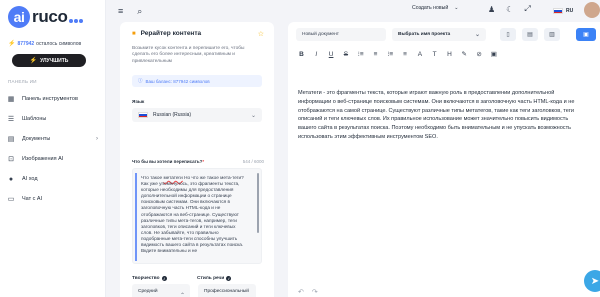 Image resolution: width=600 pixels, height=297 pixels. What do you see at coordinates (22, 81) in the screenshot?
I see `panel-label: ПАНЕЛЬ ИИ` at bounding box center [22, 81].